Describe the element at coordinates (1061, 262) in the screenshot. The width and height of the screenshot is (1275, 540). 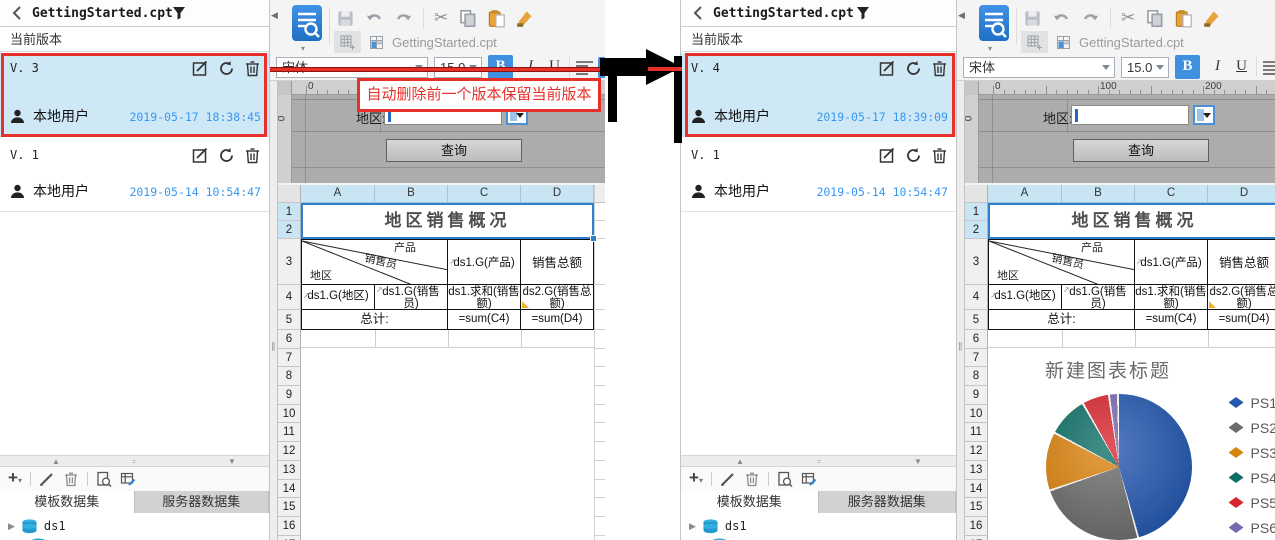
I see `cell-diagonal: 产品 销售员 地区` at that location.